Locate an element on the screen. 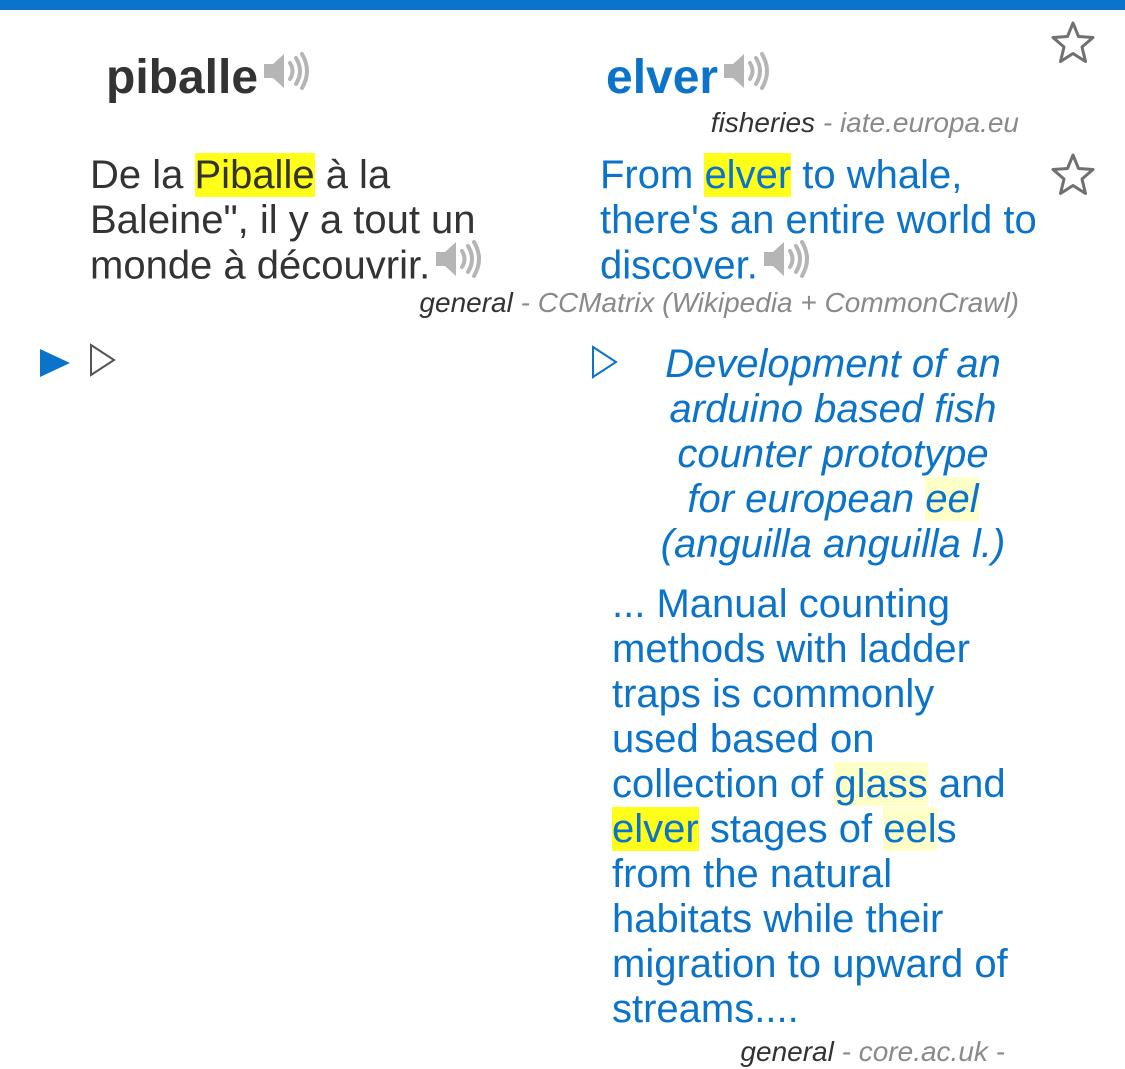  entry-domain: fisheries is located at coordinates (763, 122).